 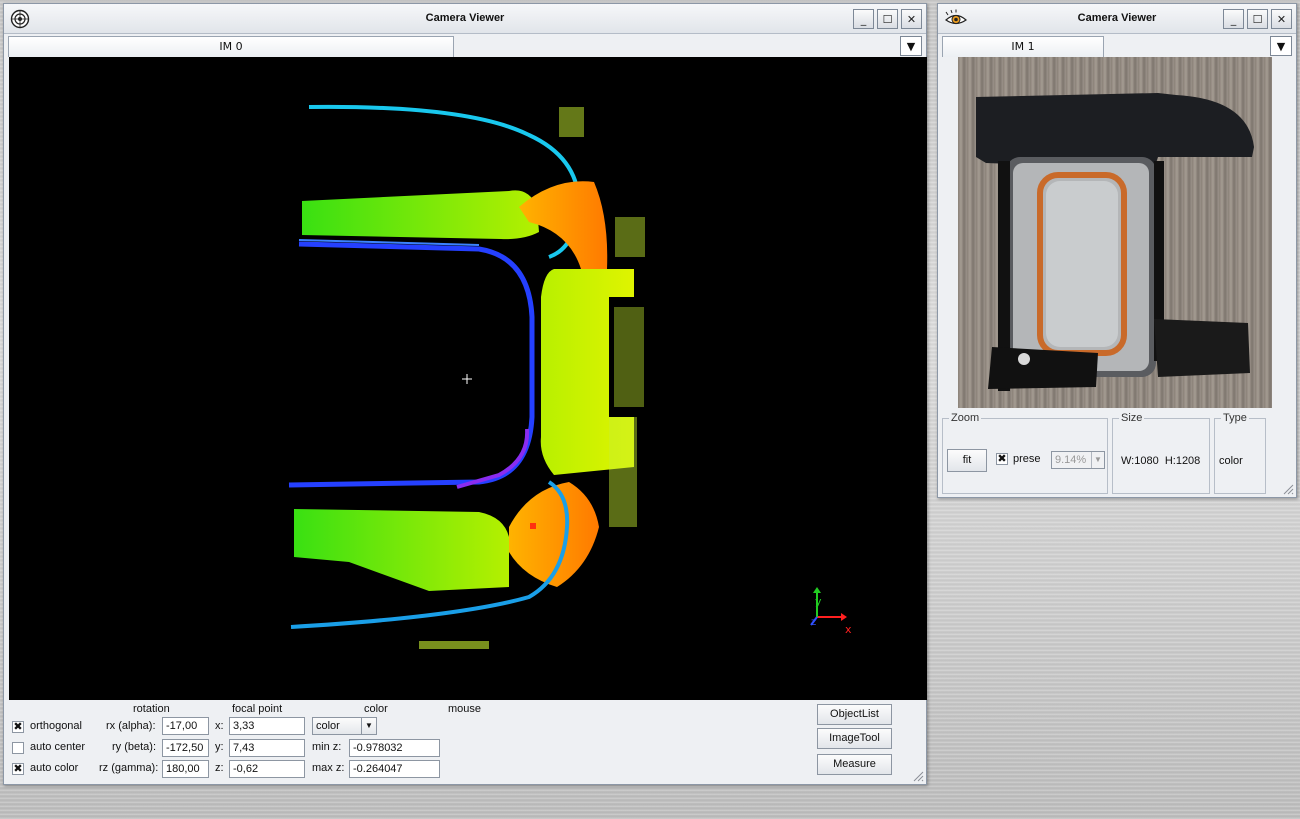 I want to click on object-list-button: ObjectList, so click(x=854, y=714).